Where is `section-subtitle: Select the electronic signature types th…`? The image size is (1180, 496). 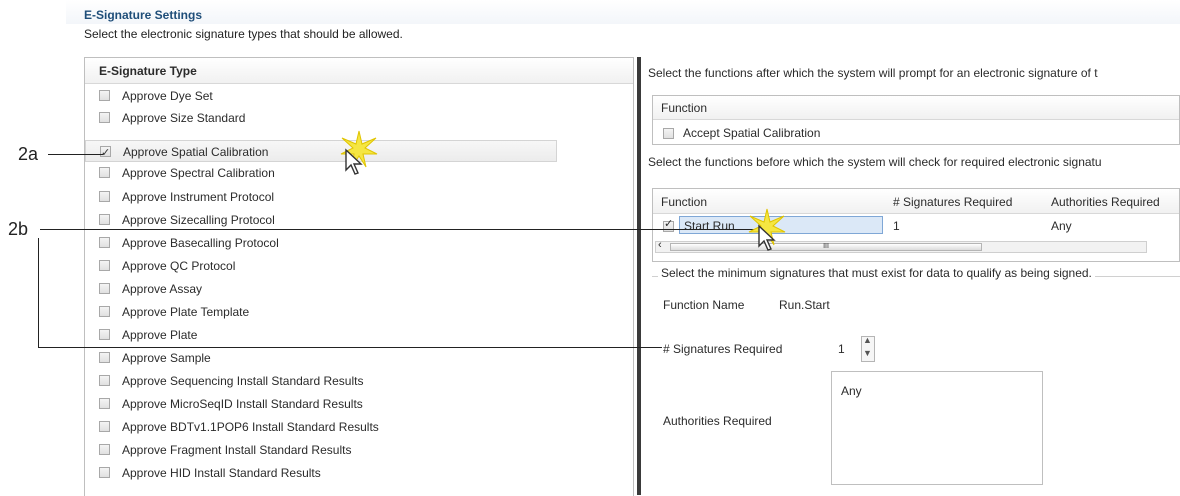
section-subtitle: Select the electronic signature types th… is located at coordinates (243, 34).